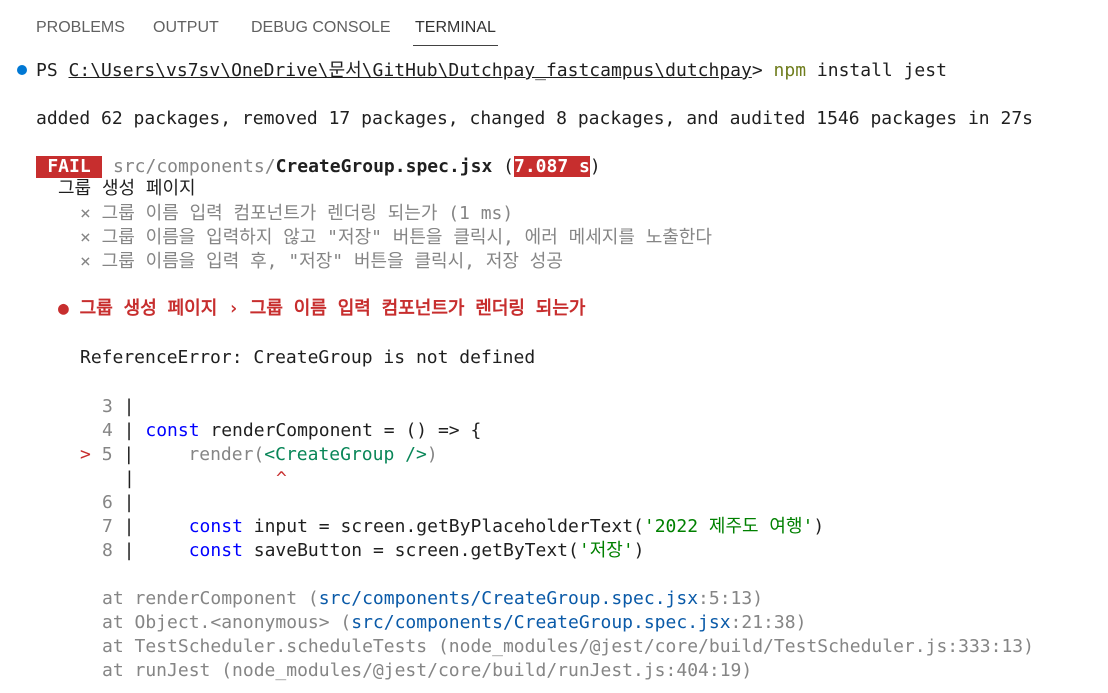 The width and height of the screenshot is (1108, 693). I want to click on line-number: 3, so click(107, 406).